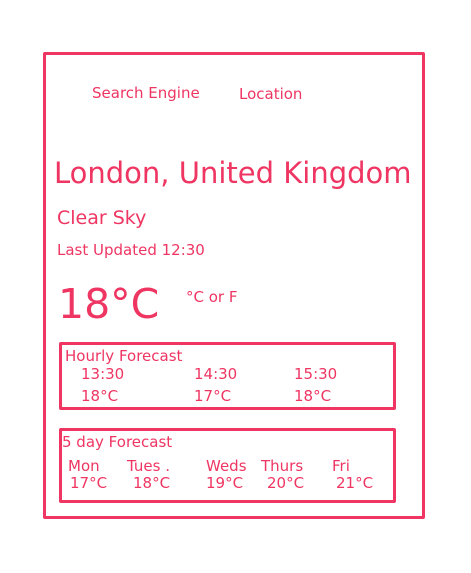 This screenshot has height=573, width=471. What do you see at coordinates (286, 483) in the screenshot?
I see `daily-temp: 20°C` at bounding box center [286, 483].